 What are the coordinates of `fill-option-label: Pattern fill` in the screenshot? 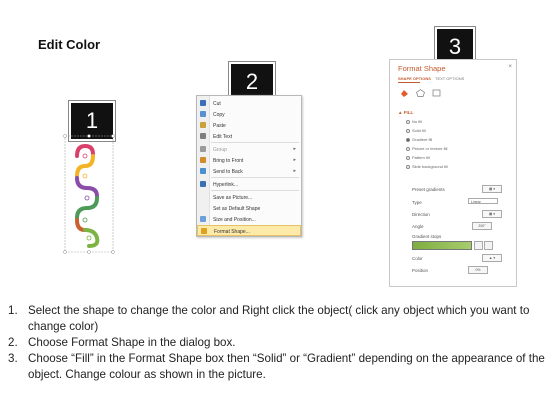 It's located at (421, 157).